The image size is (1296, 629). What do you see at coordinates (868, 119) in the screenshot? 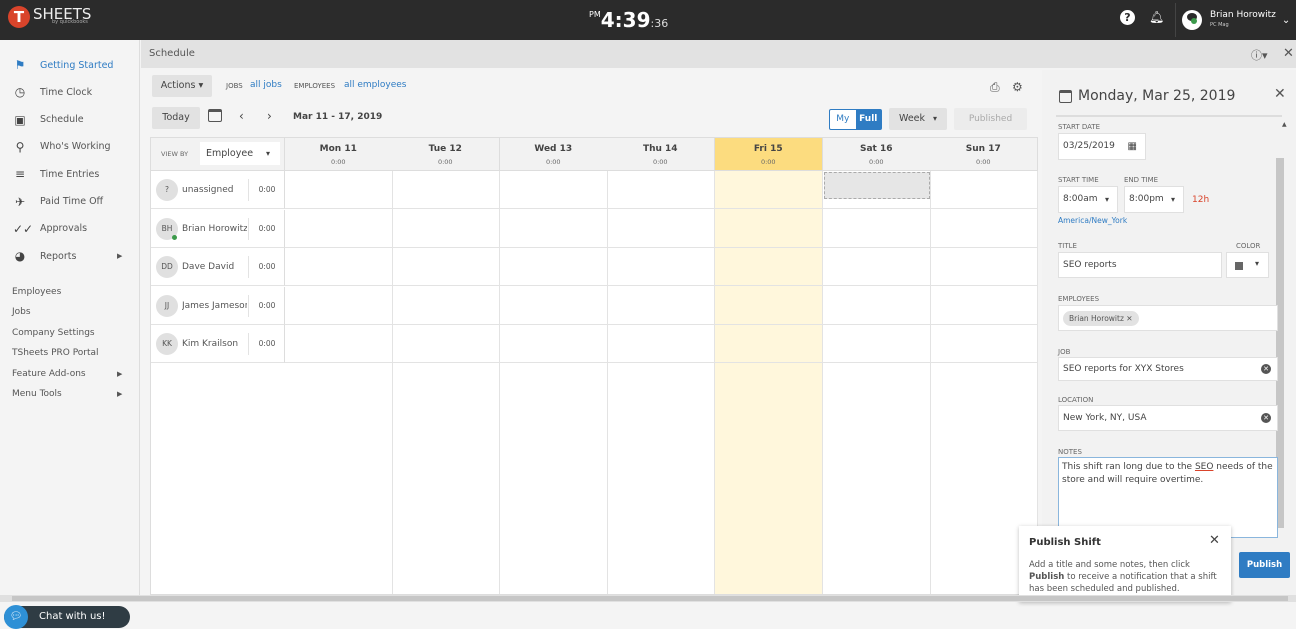
I see `toggle-full: Full` at bounding box center [868, 119].